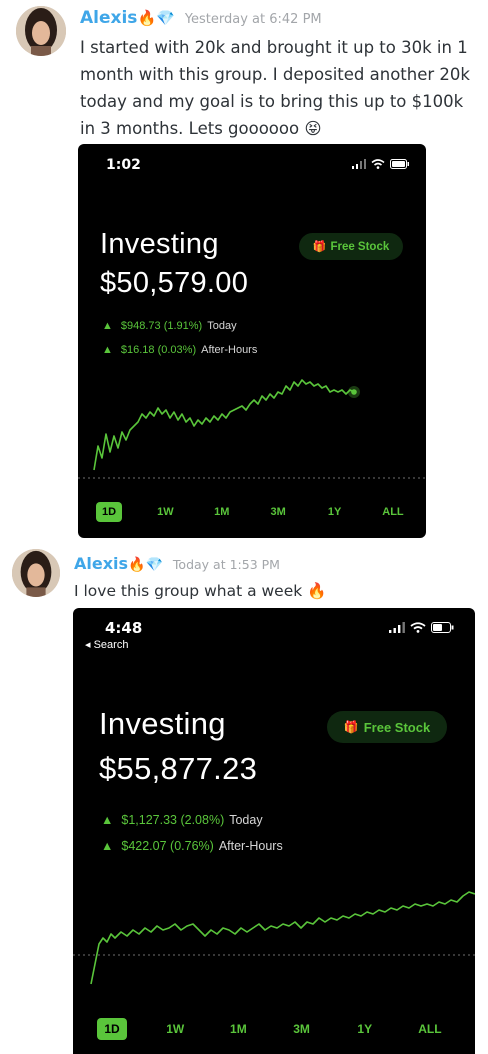  Describe the element at coordinates (226, 564) in the screenshot. I see `timestamp: Today at 1:53 PM` at that location.